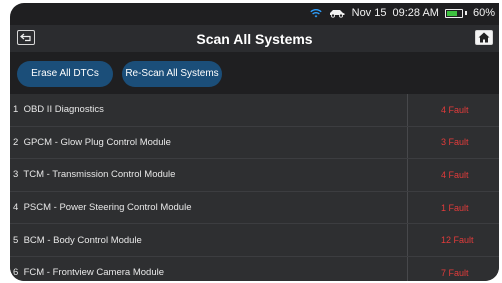  What do you see at coordinates (415, 13) in the screenshot?
I see `status-time: 09:28 AM` at bounding box center [415, 13].